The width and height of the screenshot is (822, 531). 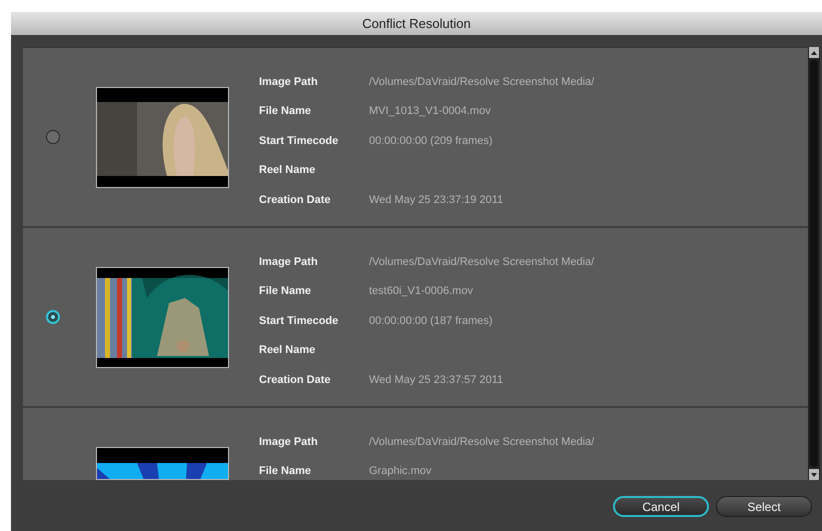 What do you see at coordinates (436, 200) in the screenshot?
I see `field-value: Wed May 25 23:37:19 2011` at bounding box center [436, 200].